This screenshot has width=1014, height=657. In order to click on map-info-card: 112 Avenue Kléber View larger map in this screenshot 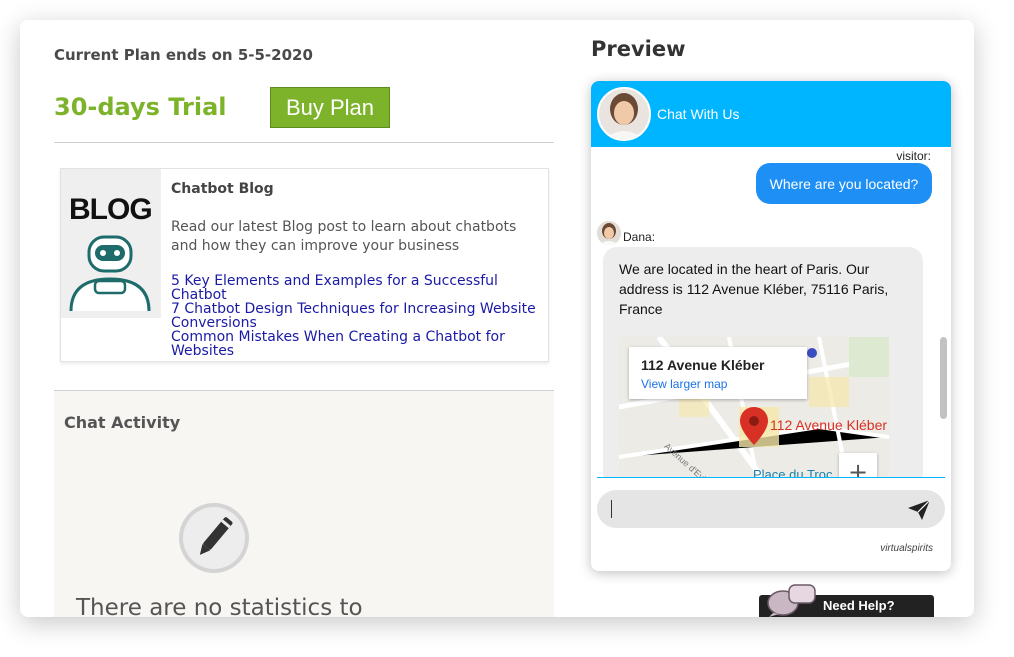, I will do `click(718, 373)`.